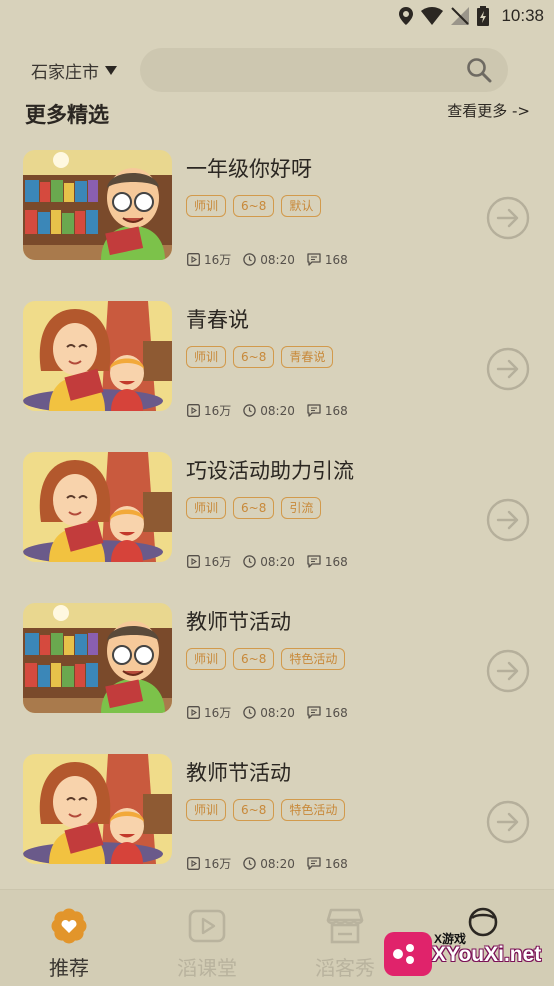  Describe the element at coordinates (111, 70) in the screenshot. I see `dropdown-triangle-icon` at that location.